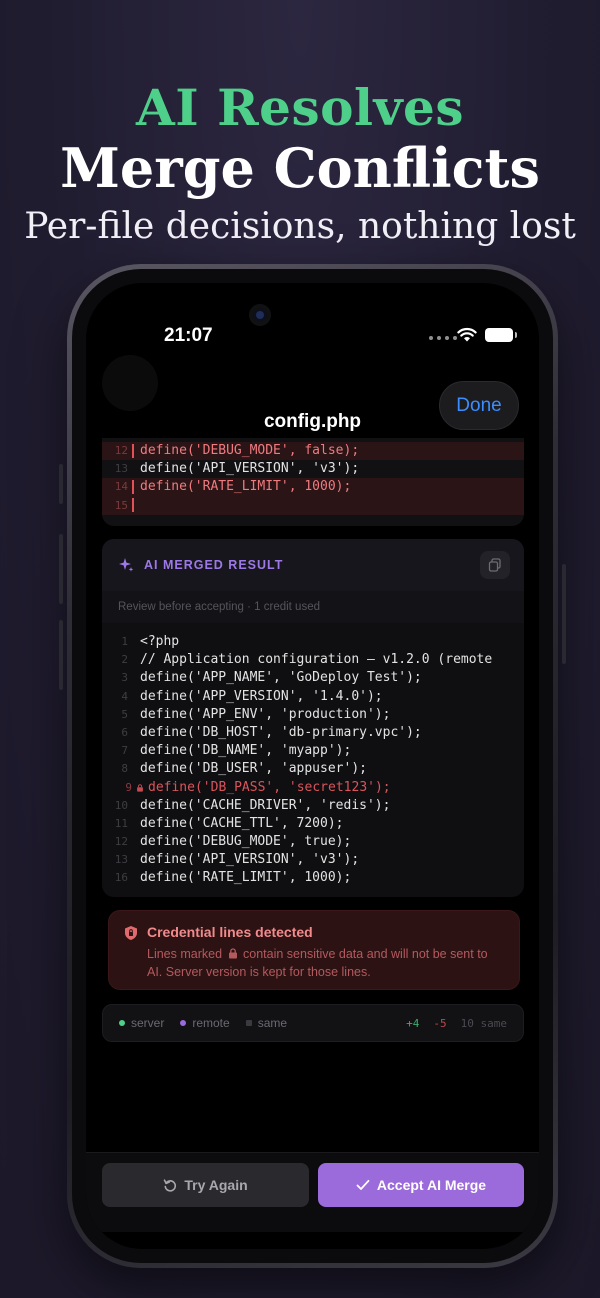  Describe the element at coordinates (483, 1023) in the screenshot. I see `same-count: 10 same` at that location.